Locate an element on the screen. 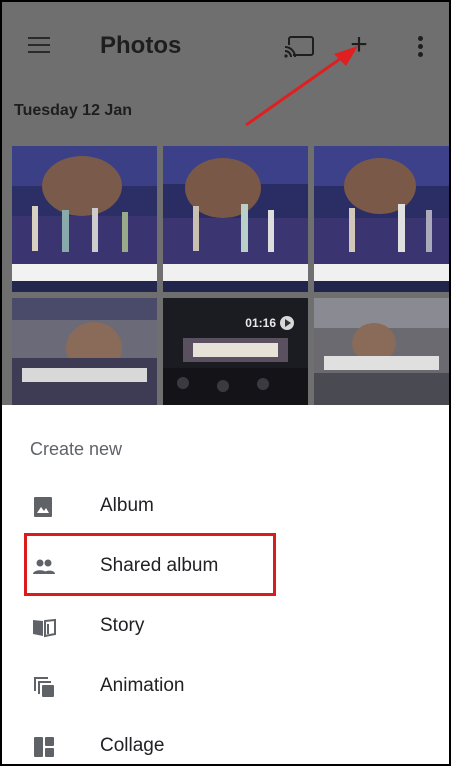 This screenshot has height=766, width=451. menu-item-collage: Collage is located at coordinates (225, 740).